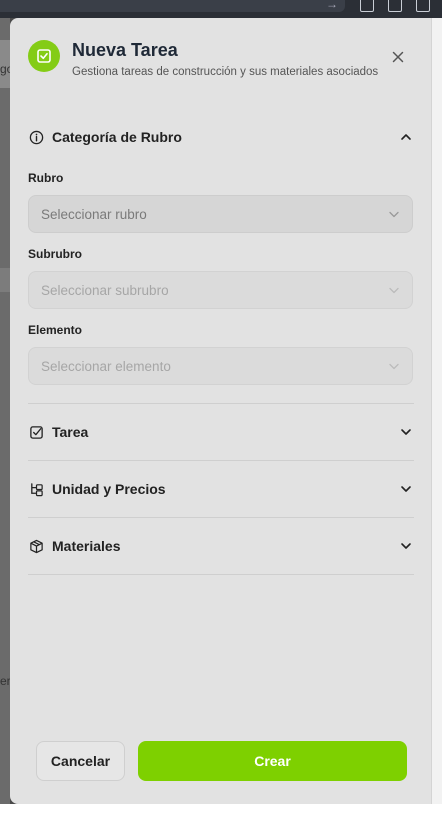 The width and height of the screenshot is (442, 814). What do you see at coordinates (125, 50) in the screenshot?
I see `page-title: Nueva Tarea` at bounding box center [125, 50].